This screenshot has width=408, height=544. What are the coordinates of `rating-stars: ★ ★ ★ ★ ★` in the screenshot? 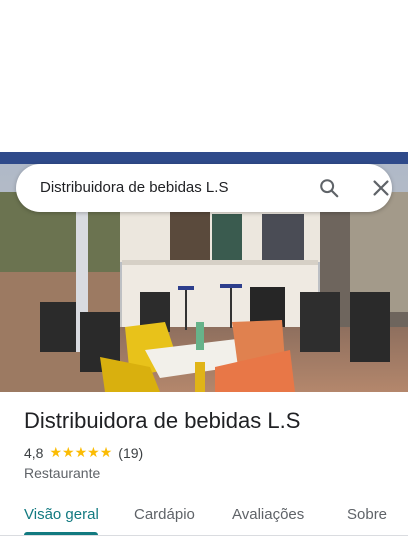 It's located at (80, 453).